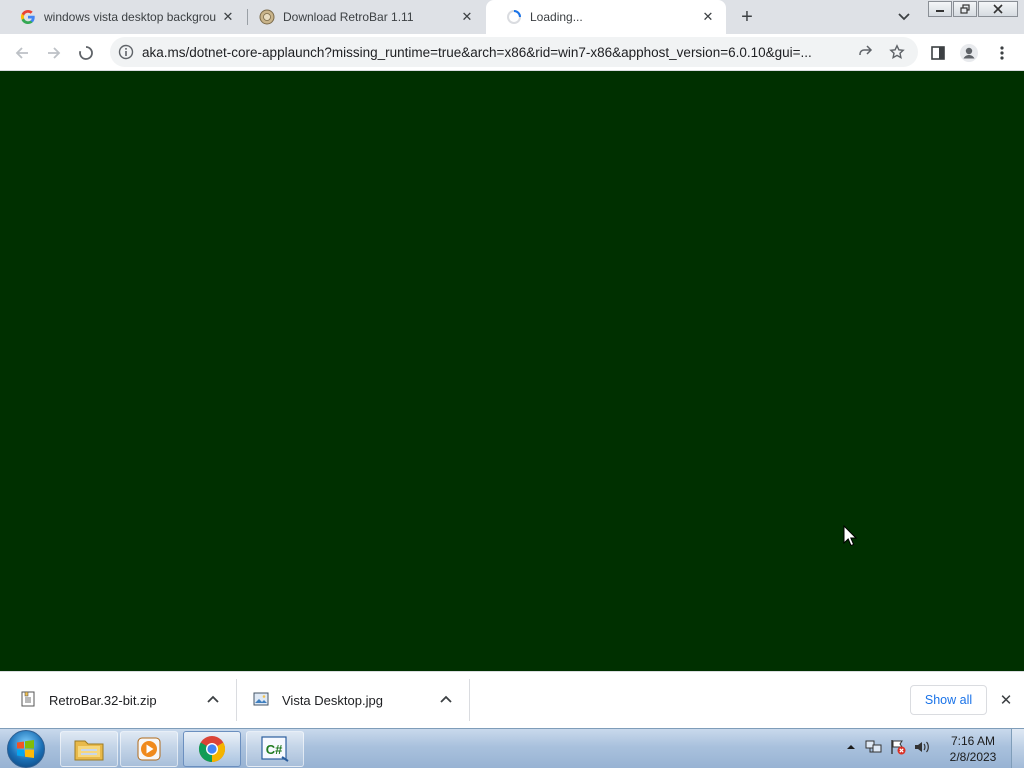 The width and height of the screenshot is (1024, 768). I want to click on side-panel-button, so click(938, 53).